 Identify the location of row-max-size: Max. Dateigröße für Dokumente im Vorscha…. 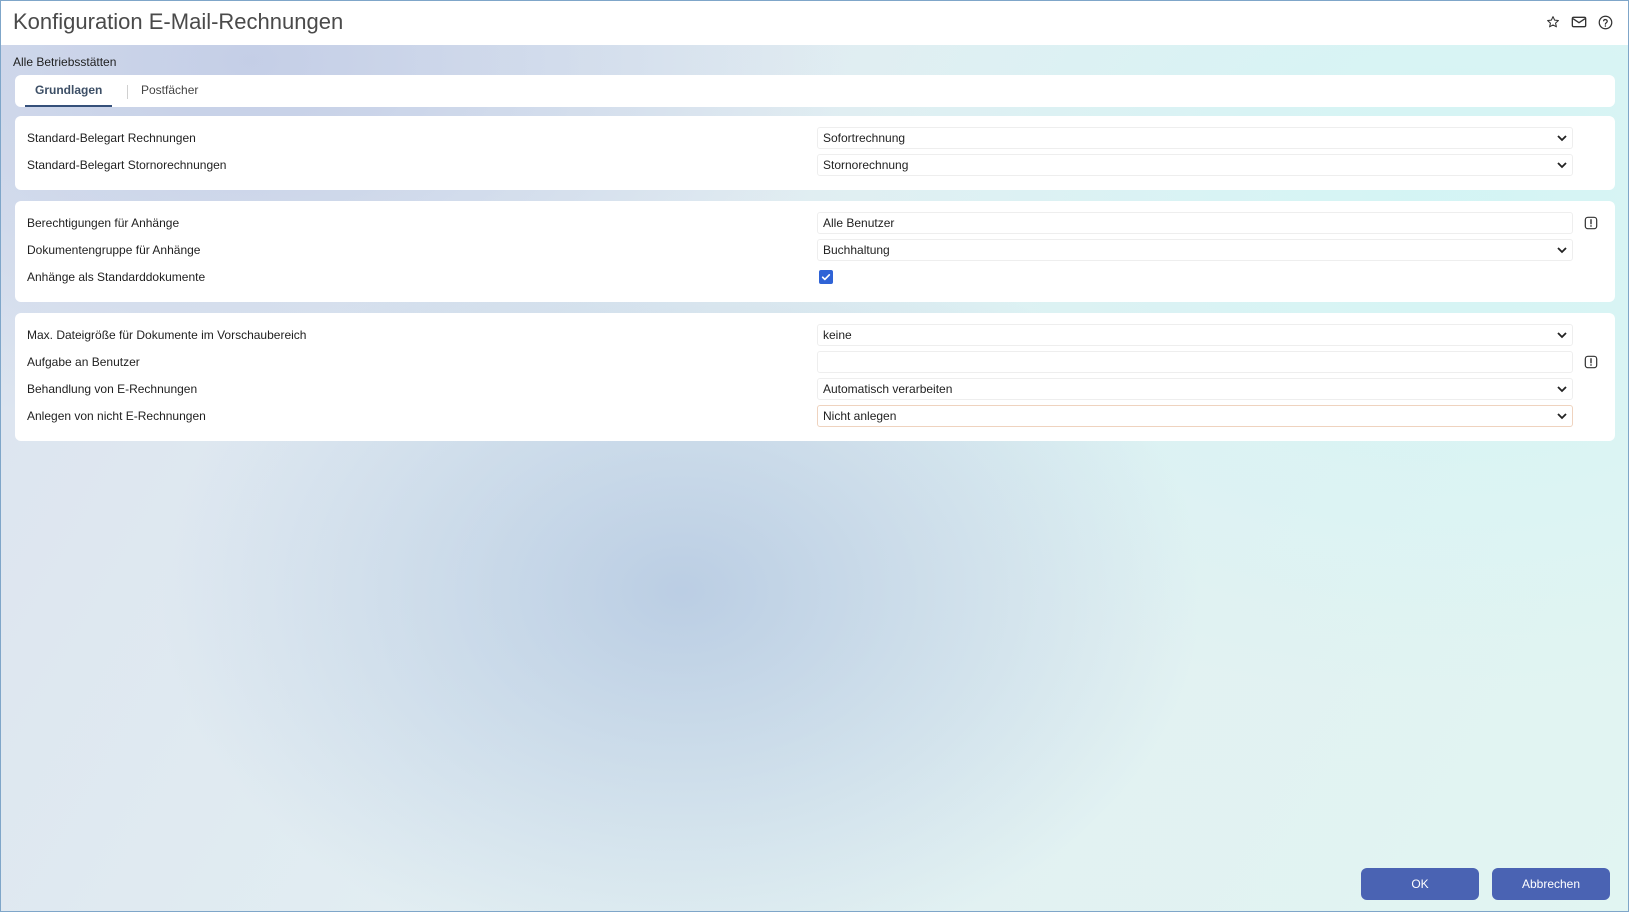
(815, 335).